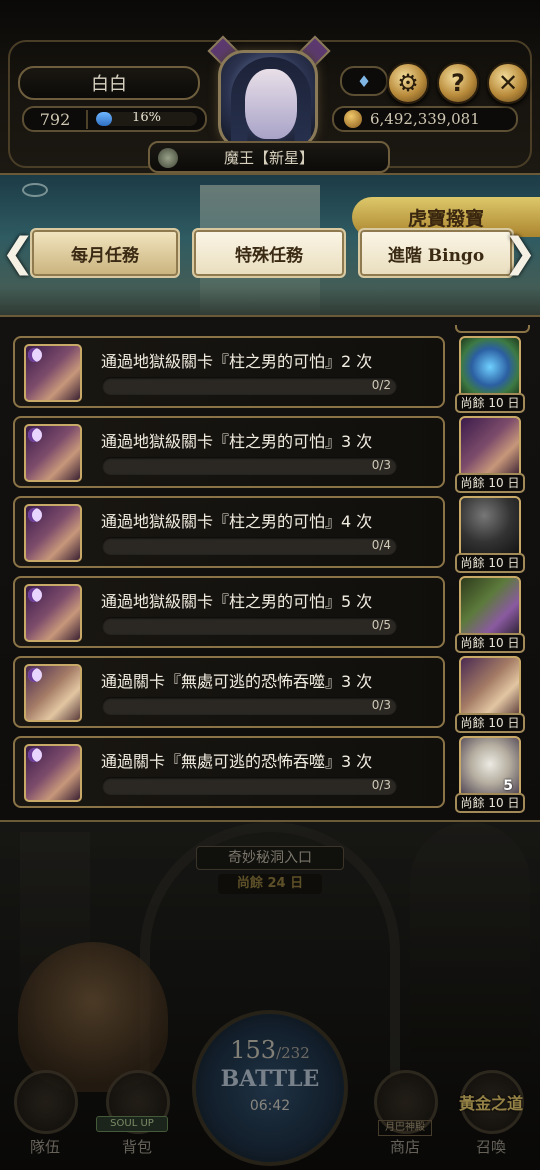 The height and width of the screenshot is (1170, 540). I want to click on soul-up-tag: SOUL UP, so click(132, 1124).